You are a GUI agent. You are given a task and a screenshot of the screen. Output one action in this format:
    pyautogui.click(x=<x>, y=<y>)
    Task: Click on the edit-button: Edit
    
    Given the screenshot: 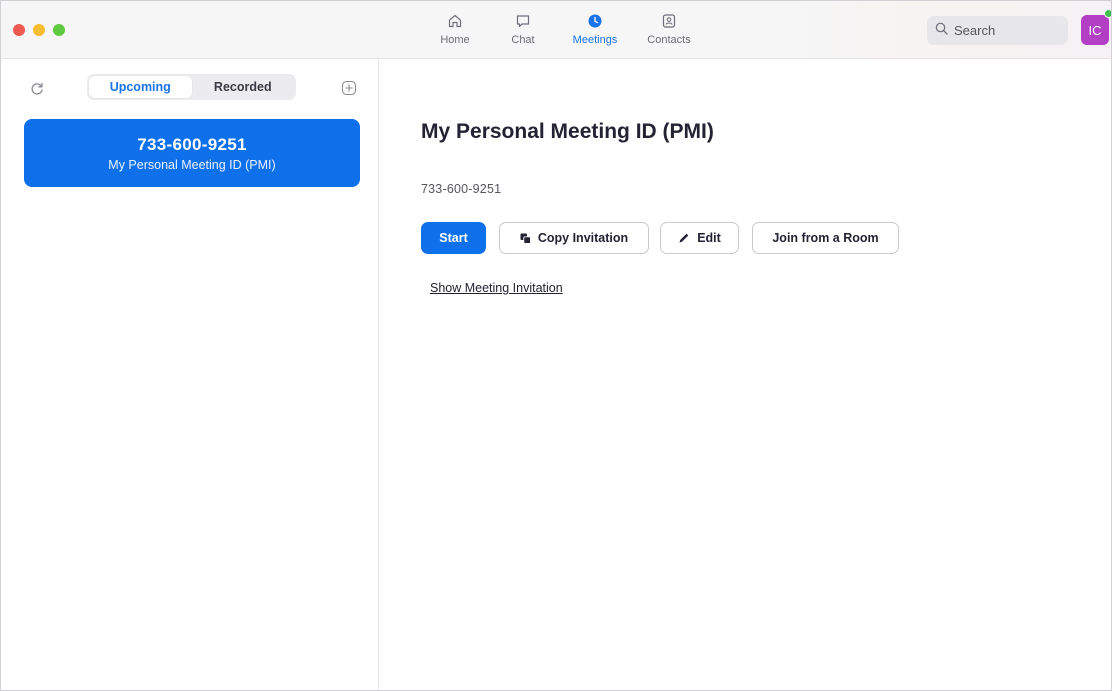 What is the action you would take?
    pyautogui.click(x=699, y=238)
    